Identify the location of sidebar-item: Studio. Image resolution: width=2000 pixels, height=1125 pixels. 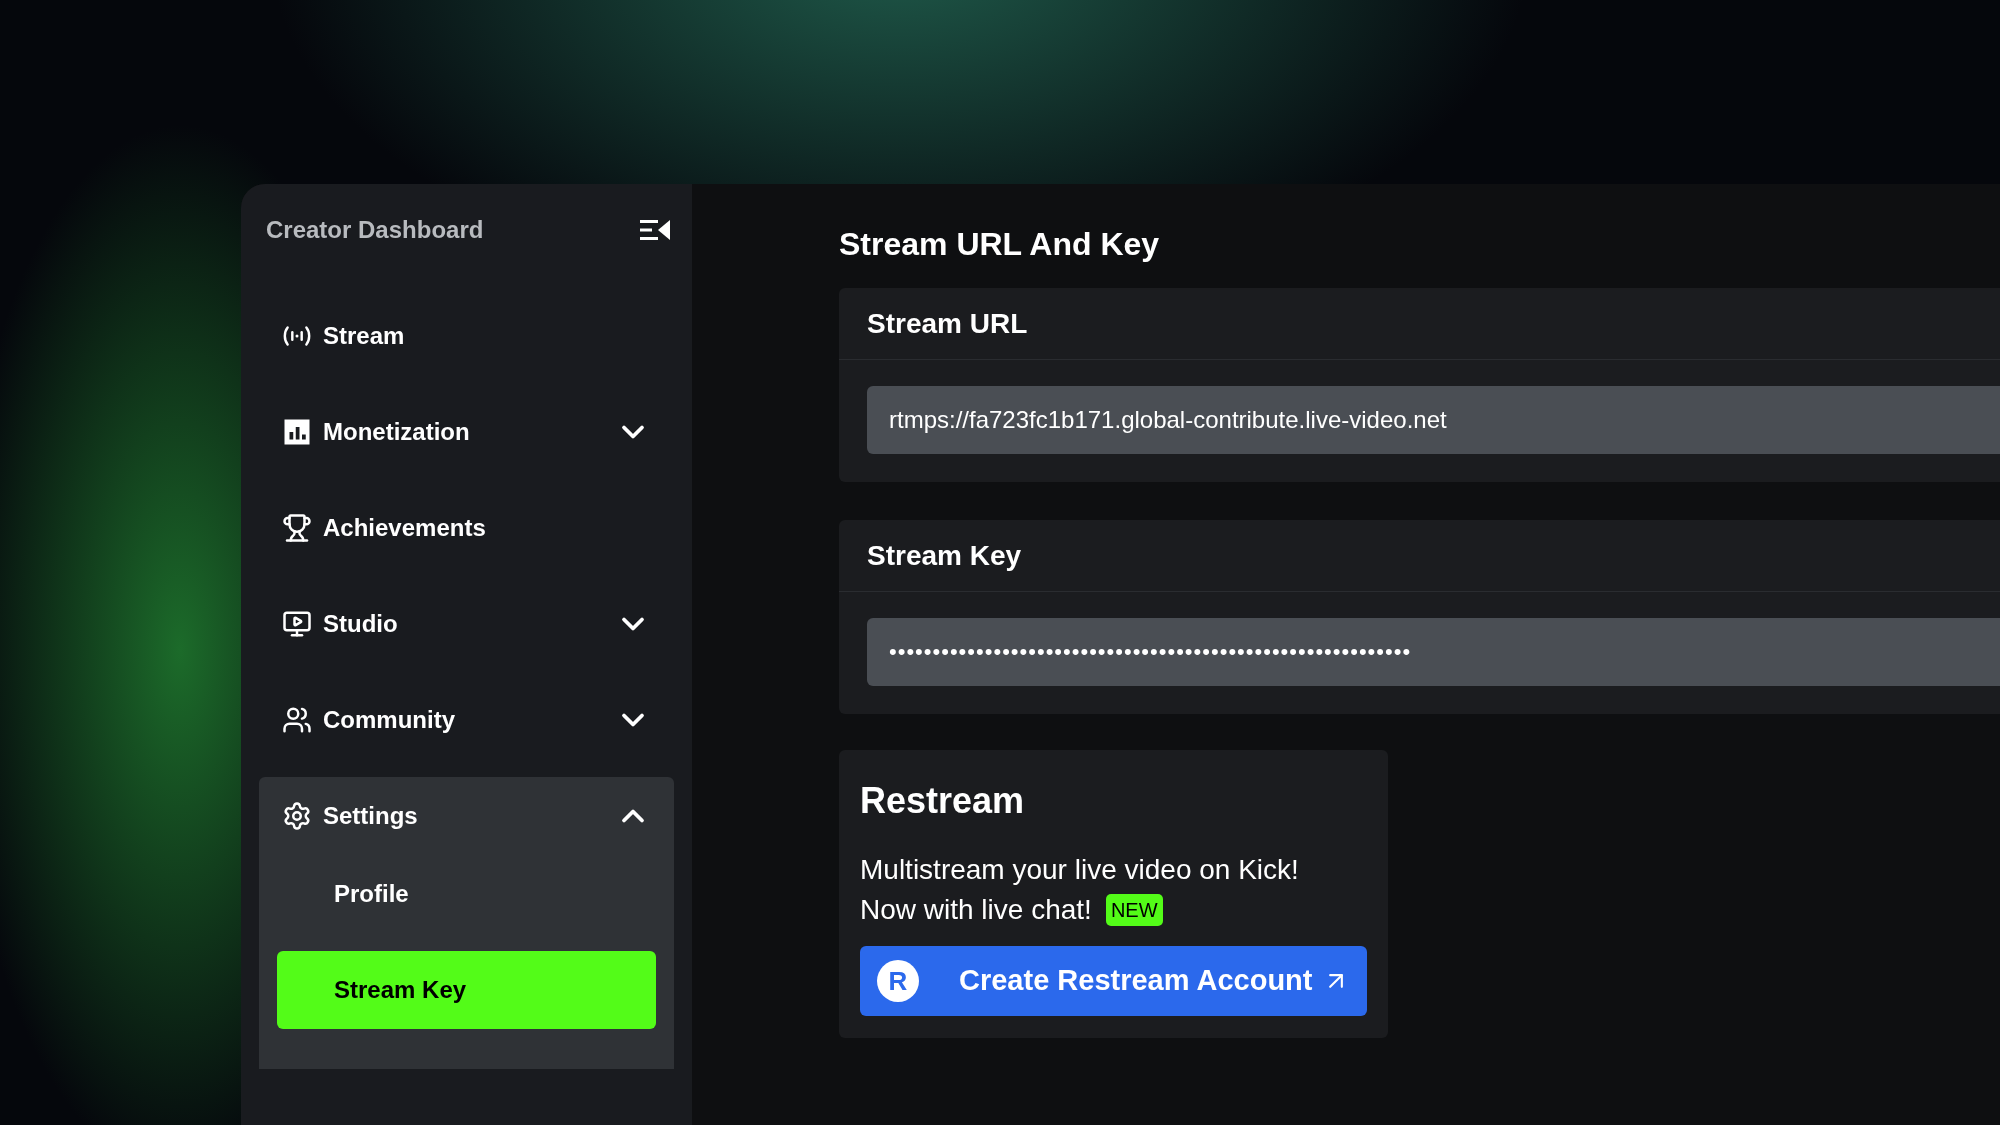
(466, 624).